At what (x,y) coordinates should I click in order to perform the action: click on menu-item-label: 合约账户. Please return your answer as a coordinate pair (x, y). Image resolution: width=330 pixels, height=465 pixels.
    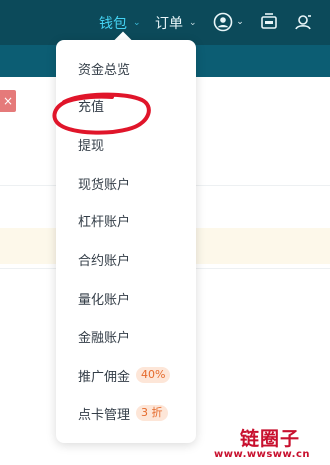
    Looking at the image, I should click on (104, 261).